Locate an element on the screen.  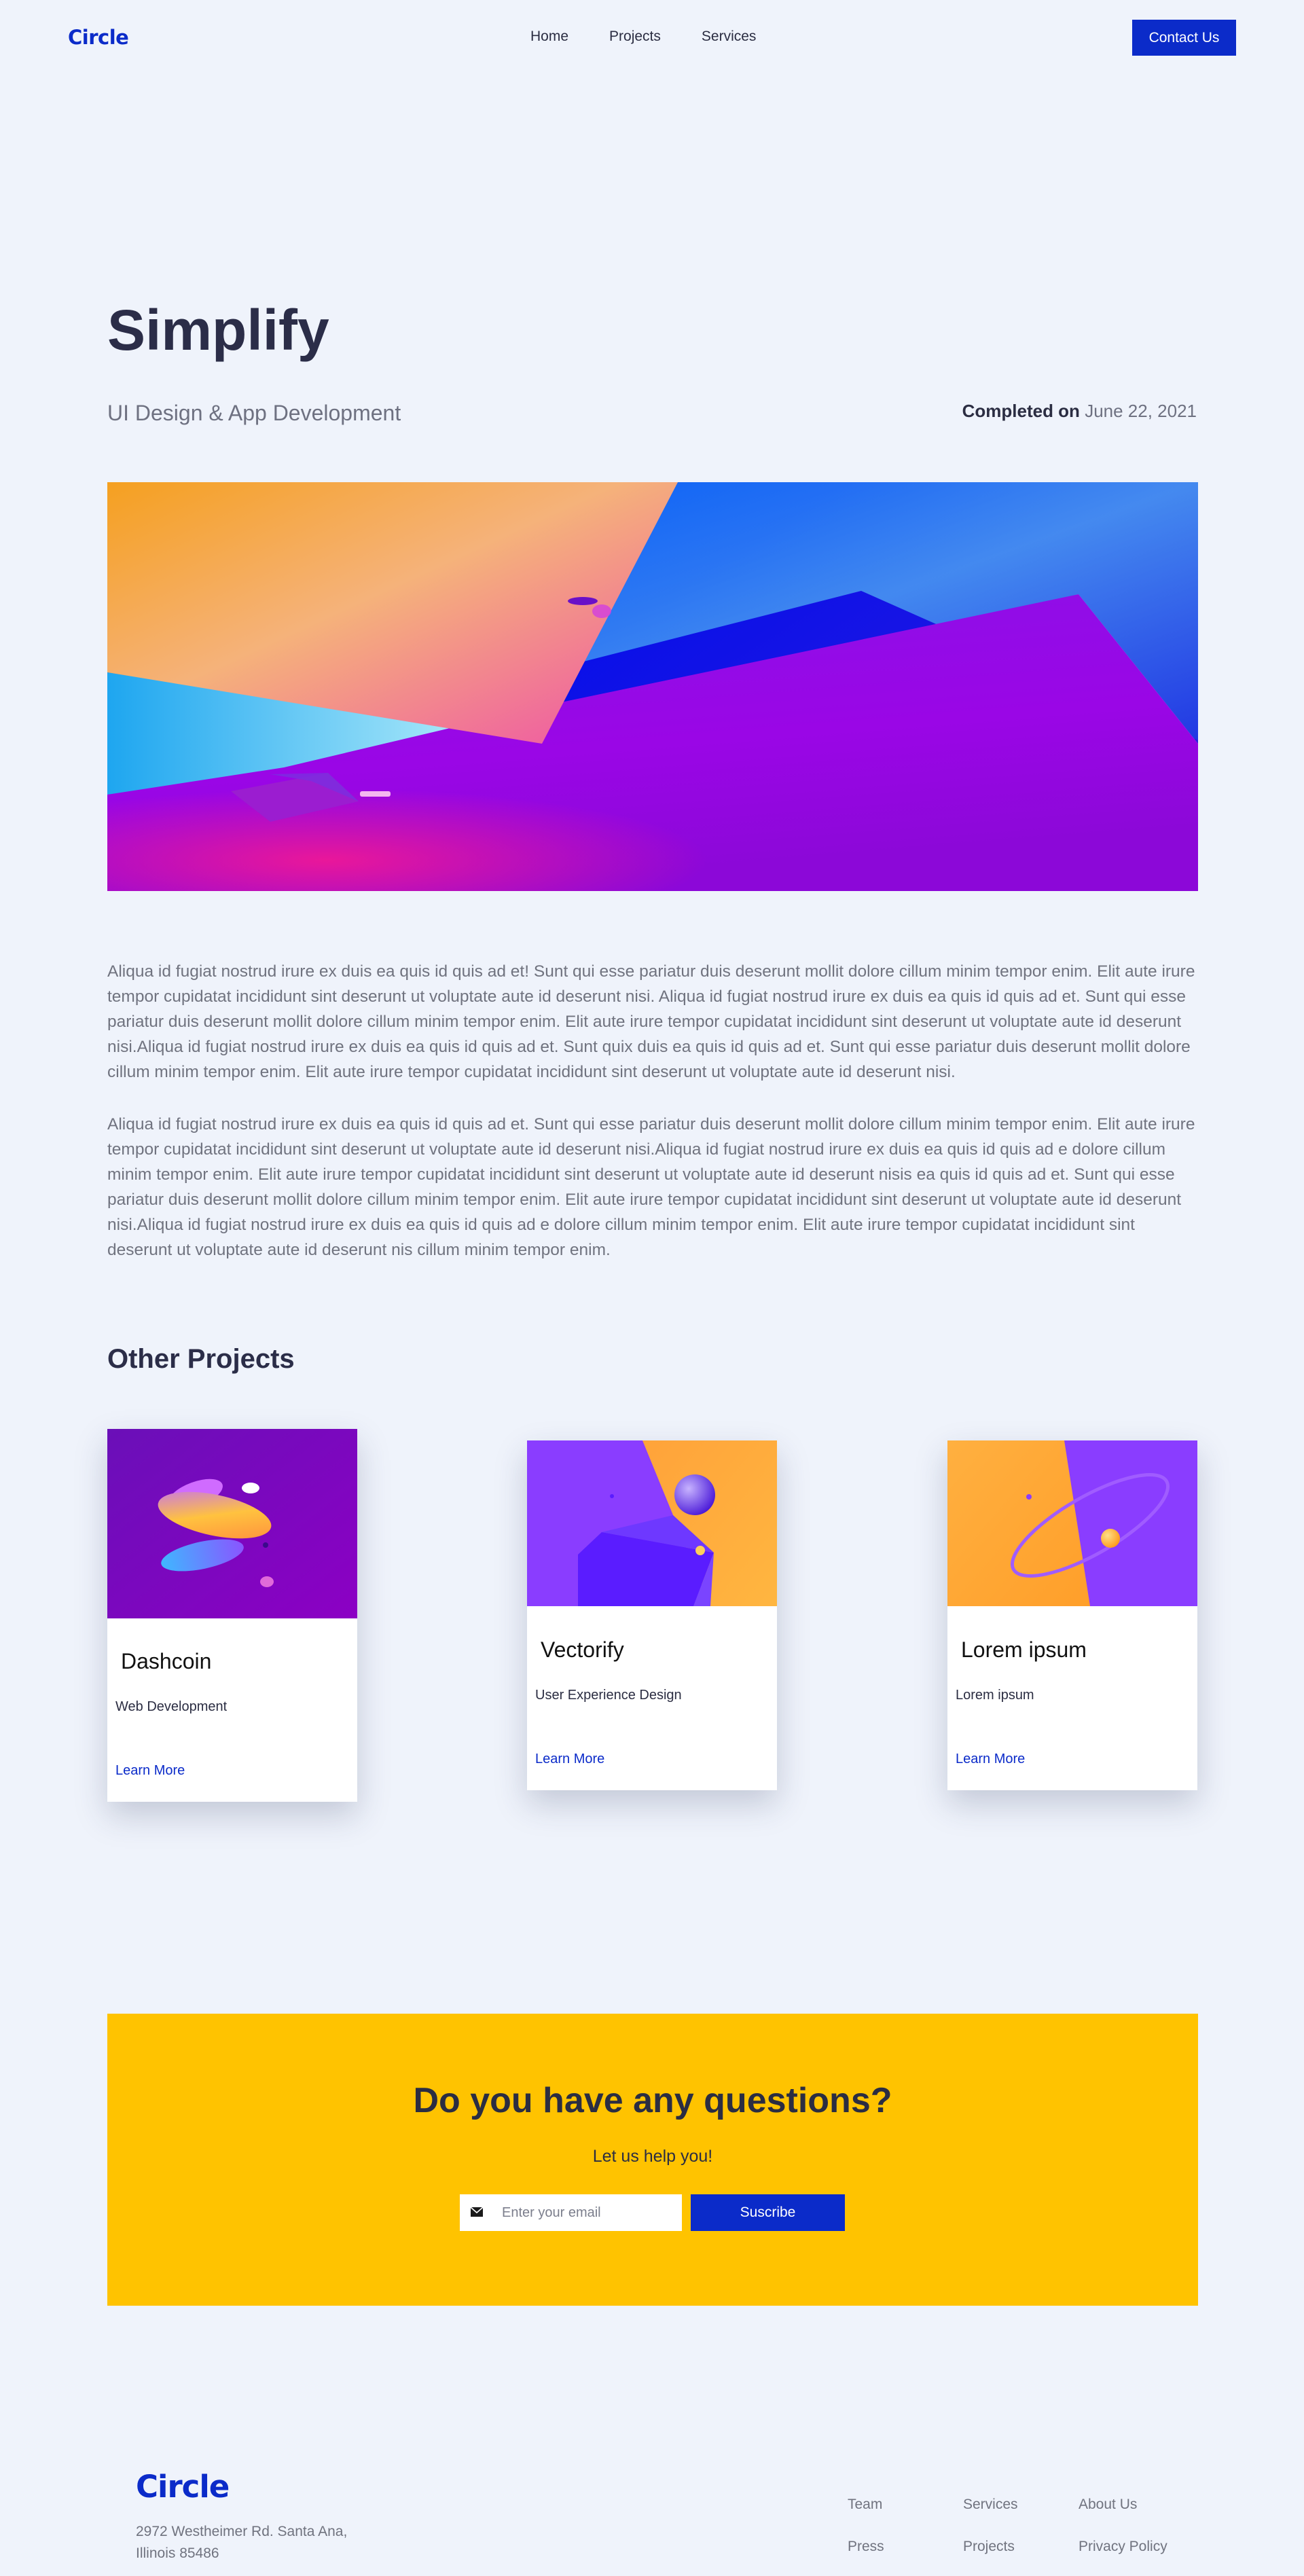
top-nav: Circle Home Projects Services Contact Us is located at coordinates (652, 37).